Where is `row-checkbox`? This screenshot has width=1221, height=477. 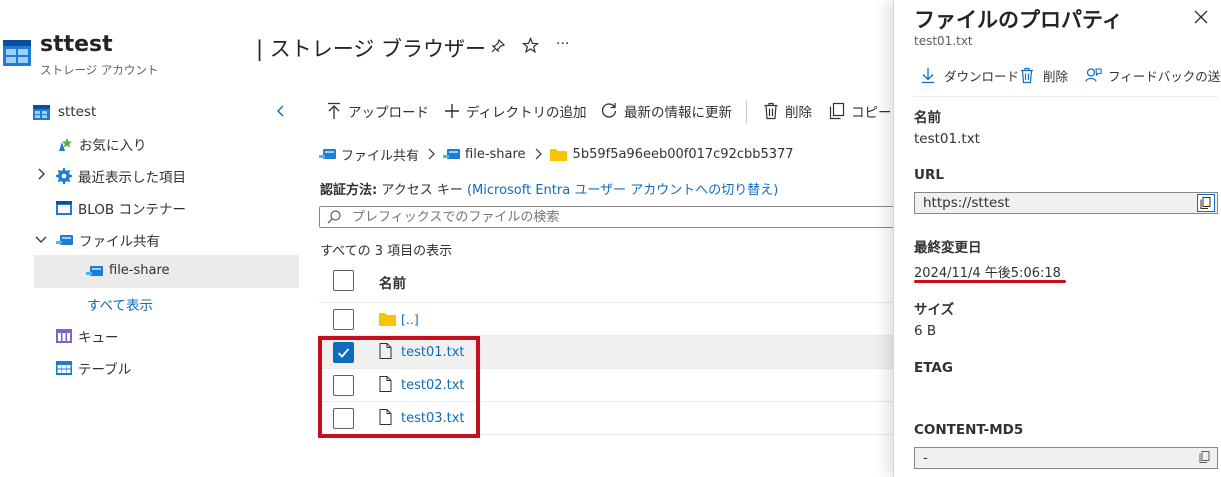 row-checkbox is located at coordinates (343, 319).